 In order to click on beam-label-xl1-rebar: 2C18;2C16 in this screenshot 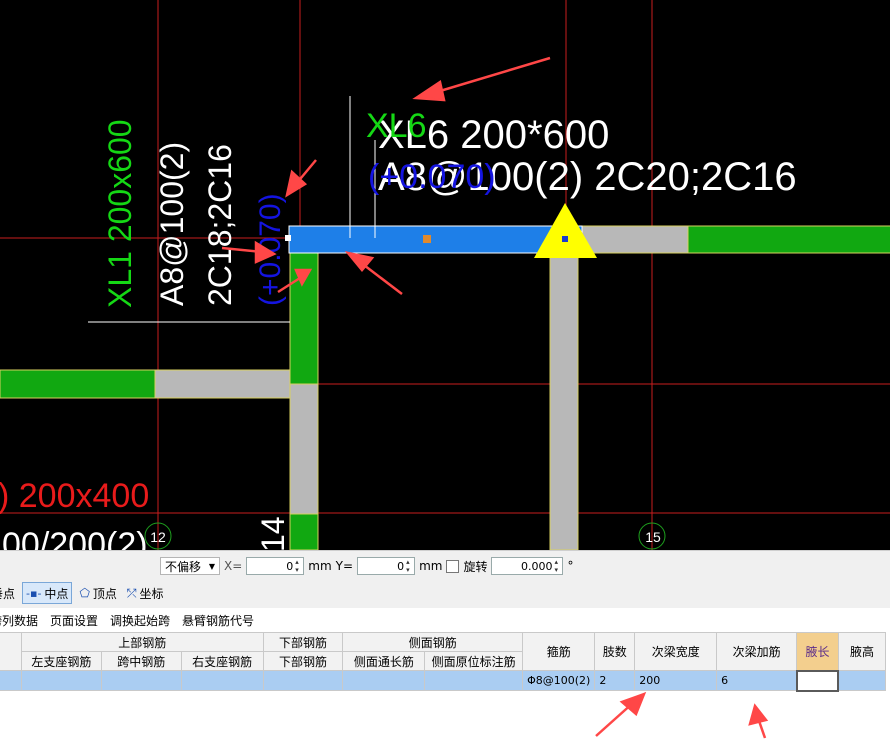, I will do `click(220, 225)`.